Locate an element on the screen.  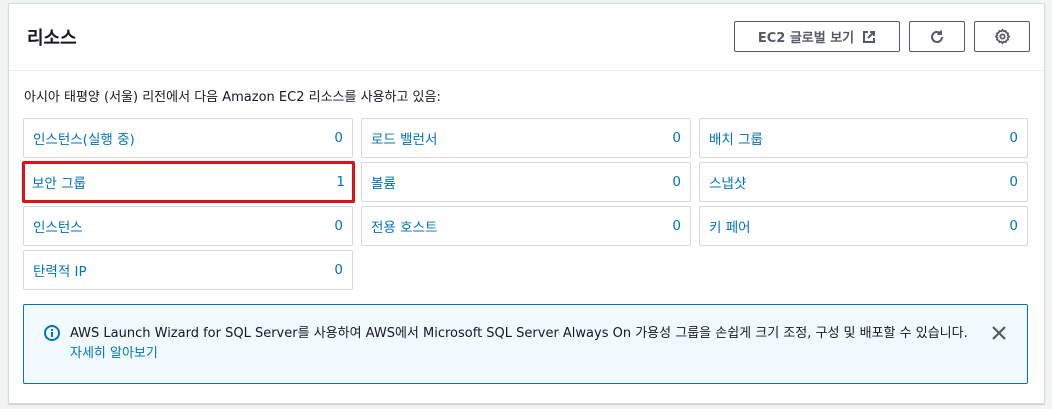
close-icon is located at coordinates (999, 334).